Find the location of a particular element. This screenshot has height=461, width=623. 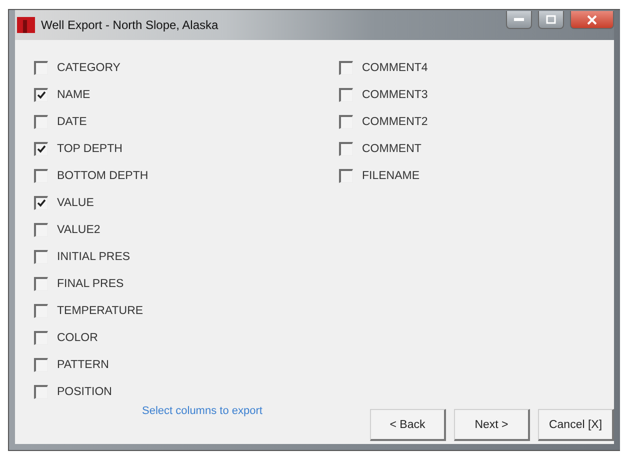

column-label: COLOR is located at coordinates (77, 338).